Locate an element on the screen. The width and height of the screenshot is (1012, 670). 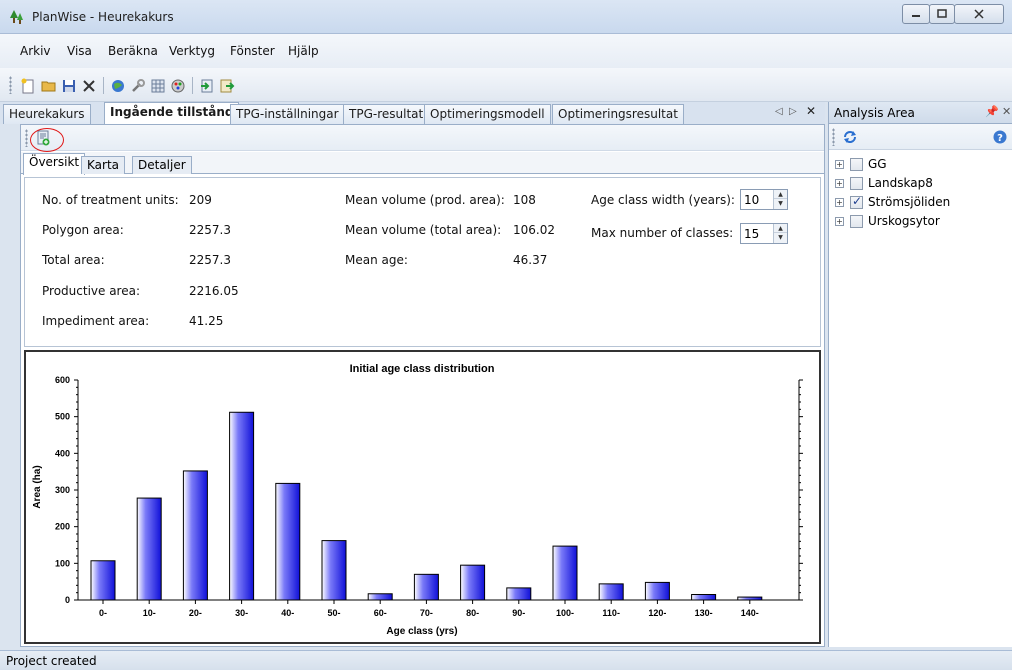
stat-value: 46.37 is located at coordinates (530, 260).